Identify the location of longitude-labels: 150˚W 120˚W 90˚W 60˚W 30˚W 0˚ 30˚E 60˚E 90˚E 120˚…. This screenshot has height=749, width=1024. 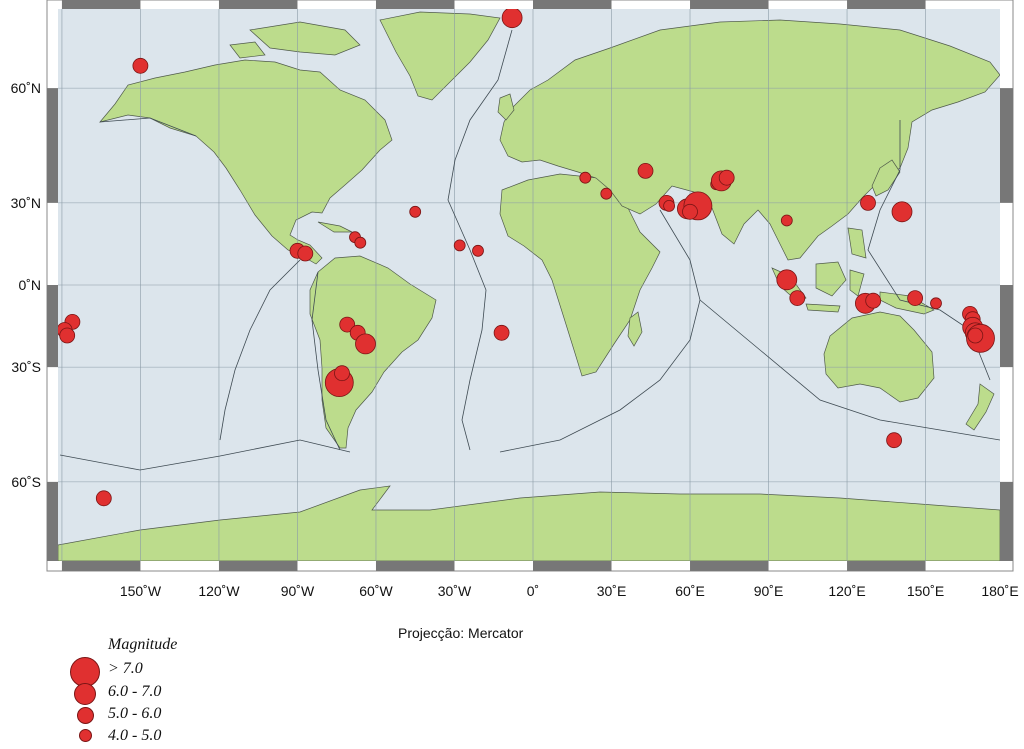
(569, 591).